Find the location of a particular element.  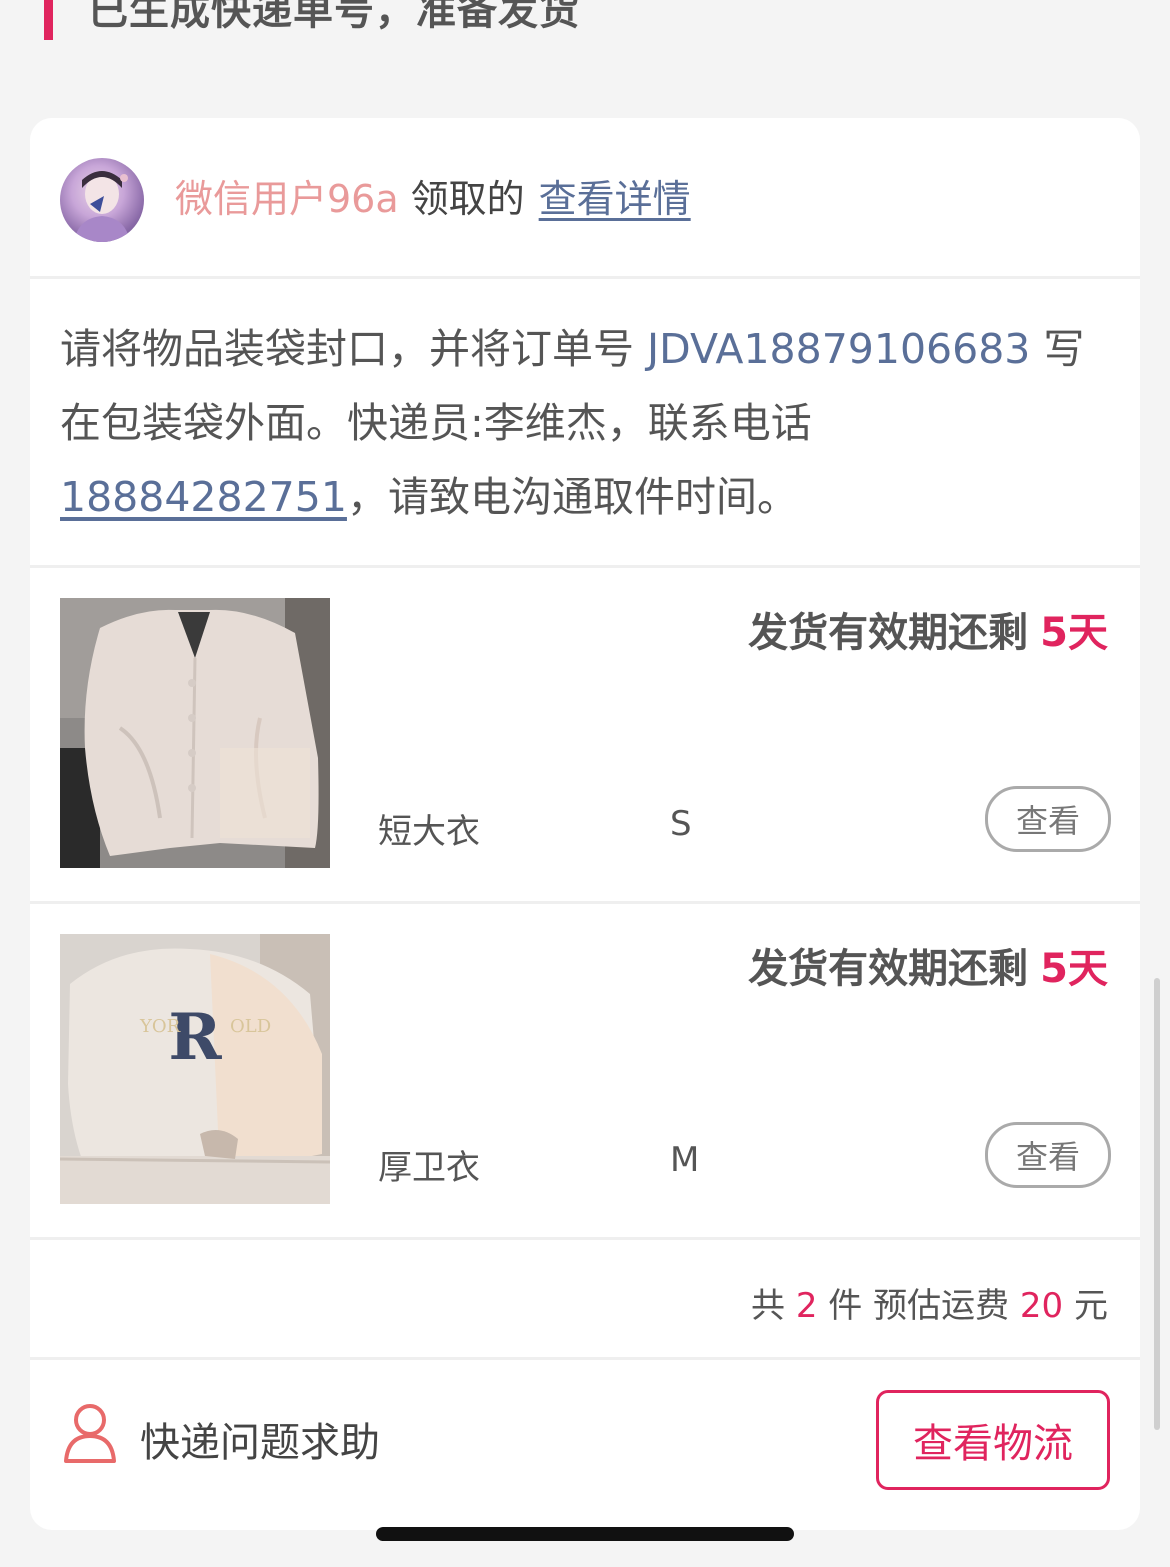

courier-phone-link: 18884282751 is located at coordinates (203, 497).